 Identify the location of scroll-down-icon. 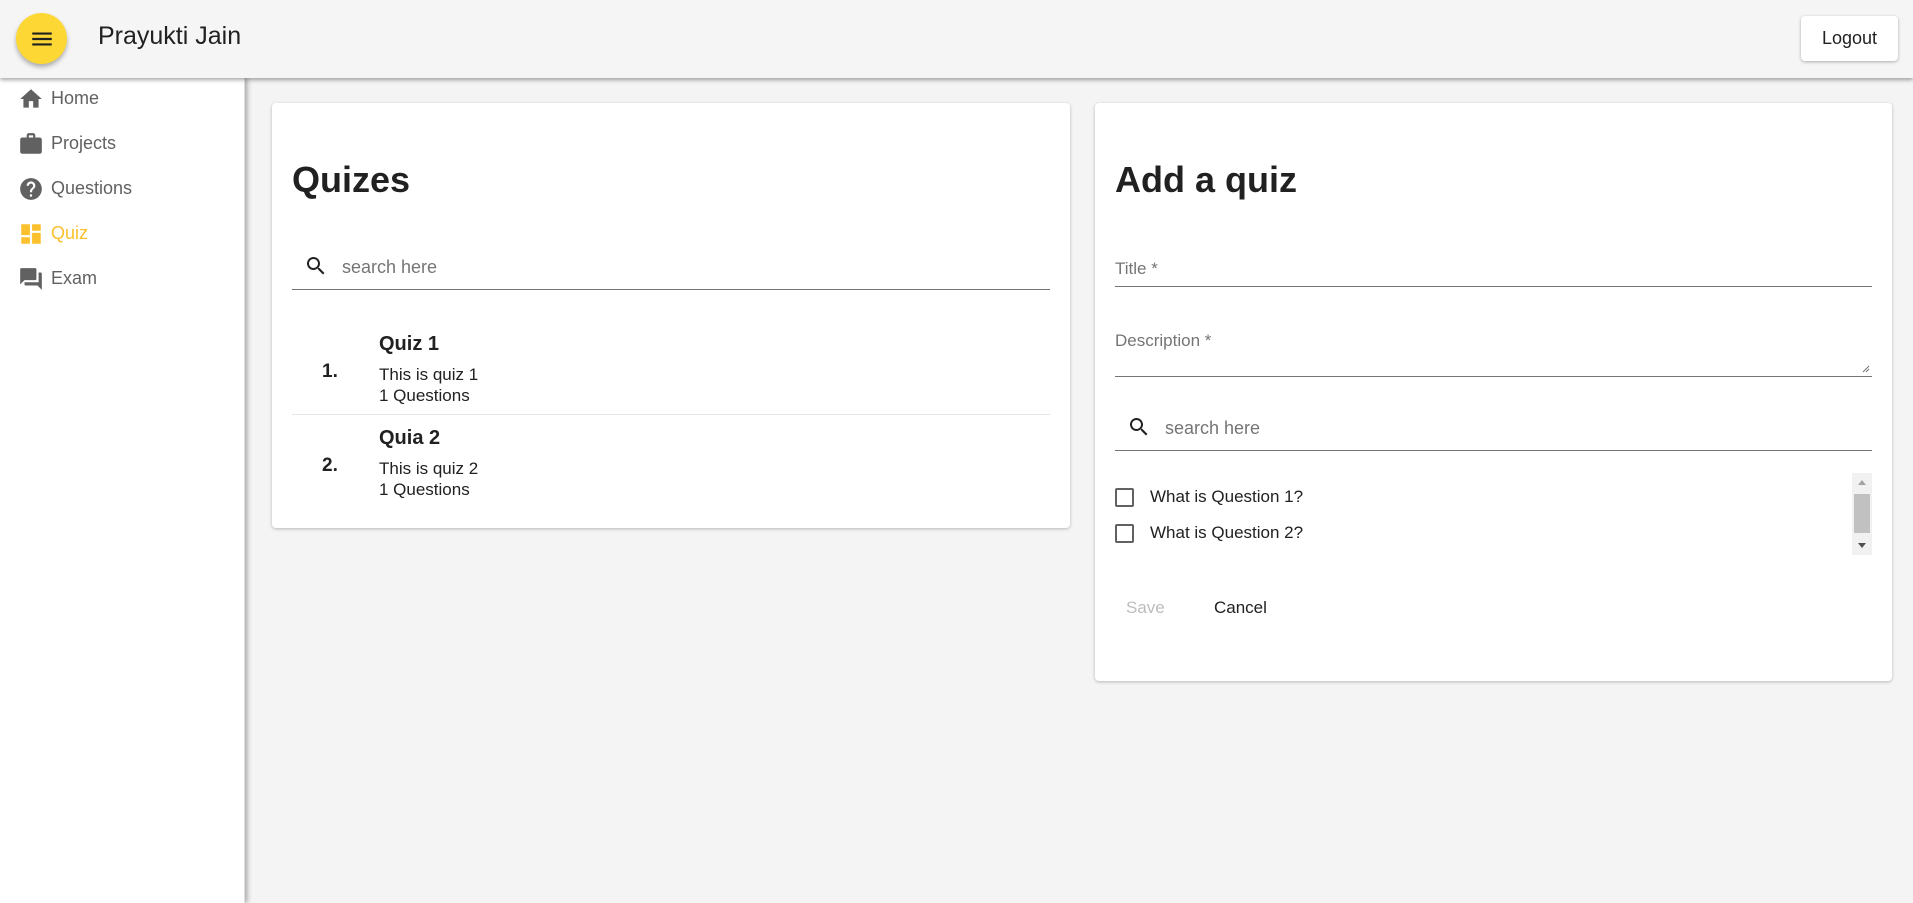
(1862, 545).